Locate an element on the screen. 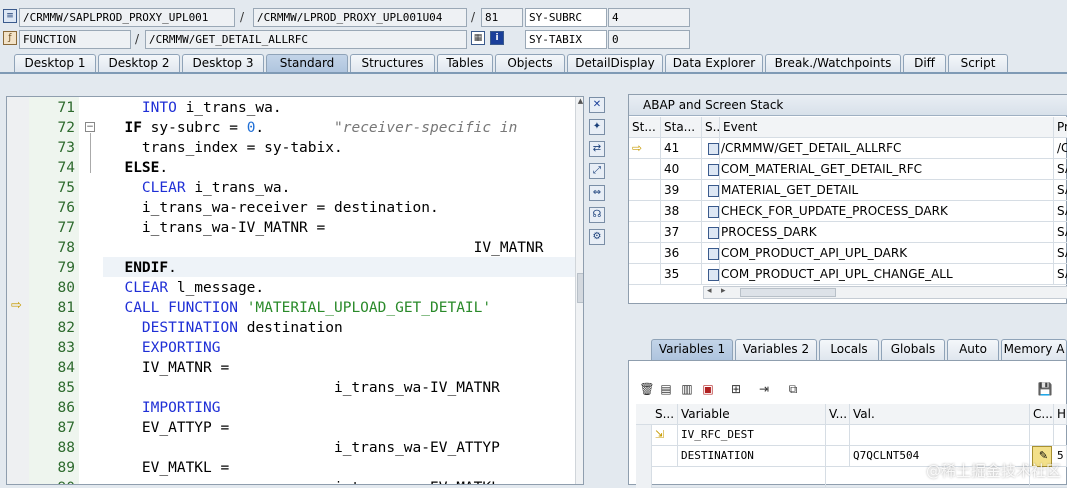 Image resolution: width=1067 pixels, height=488 pixels. code-line: 75 CLEAR i_trans_wa. is located at coordinates (292, 188).